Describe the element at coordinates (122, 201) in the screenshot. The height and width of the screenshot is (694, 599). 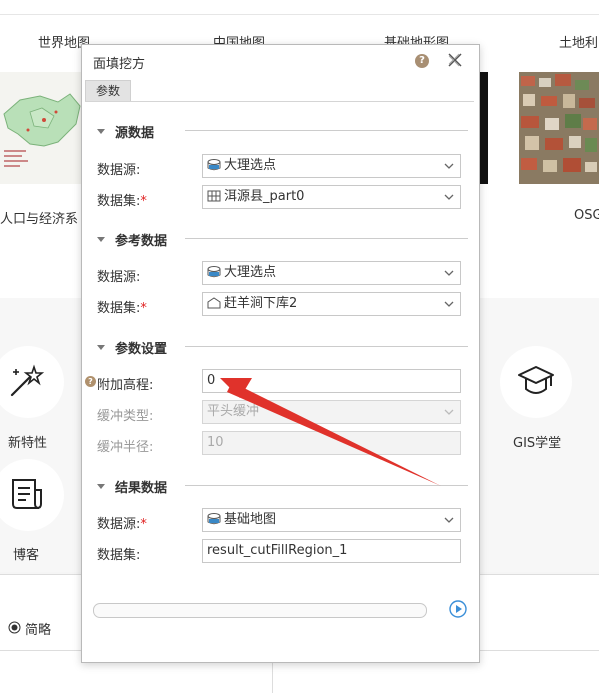
I see `source-dataset-label: 数据集:*` at that location.